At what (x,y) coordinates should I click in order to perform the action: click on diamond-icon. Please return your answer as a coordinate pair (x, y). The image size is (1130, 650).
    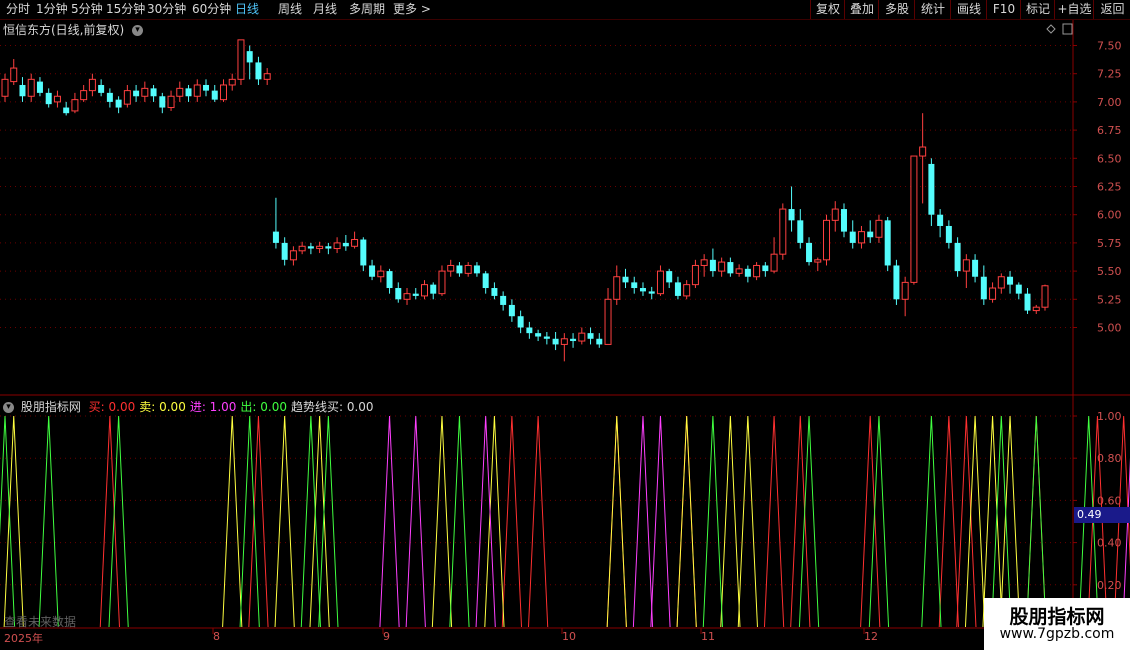
    Looking at the image, I should click on (1051, 29).